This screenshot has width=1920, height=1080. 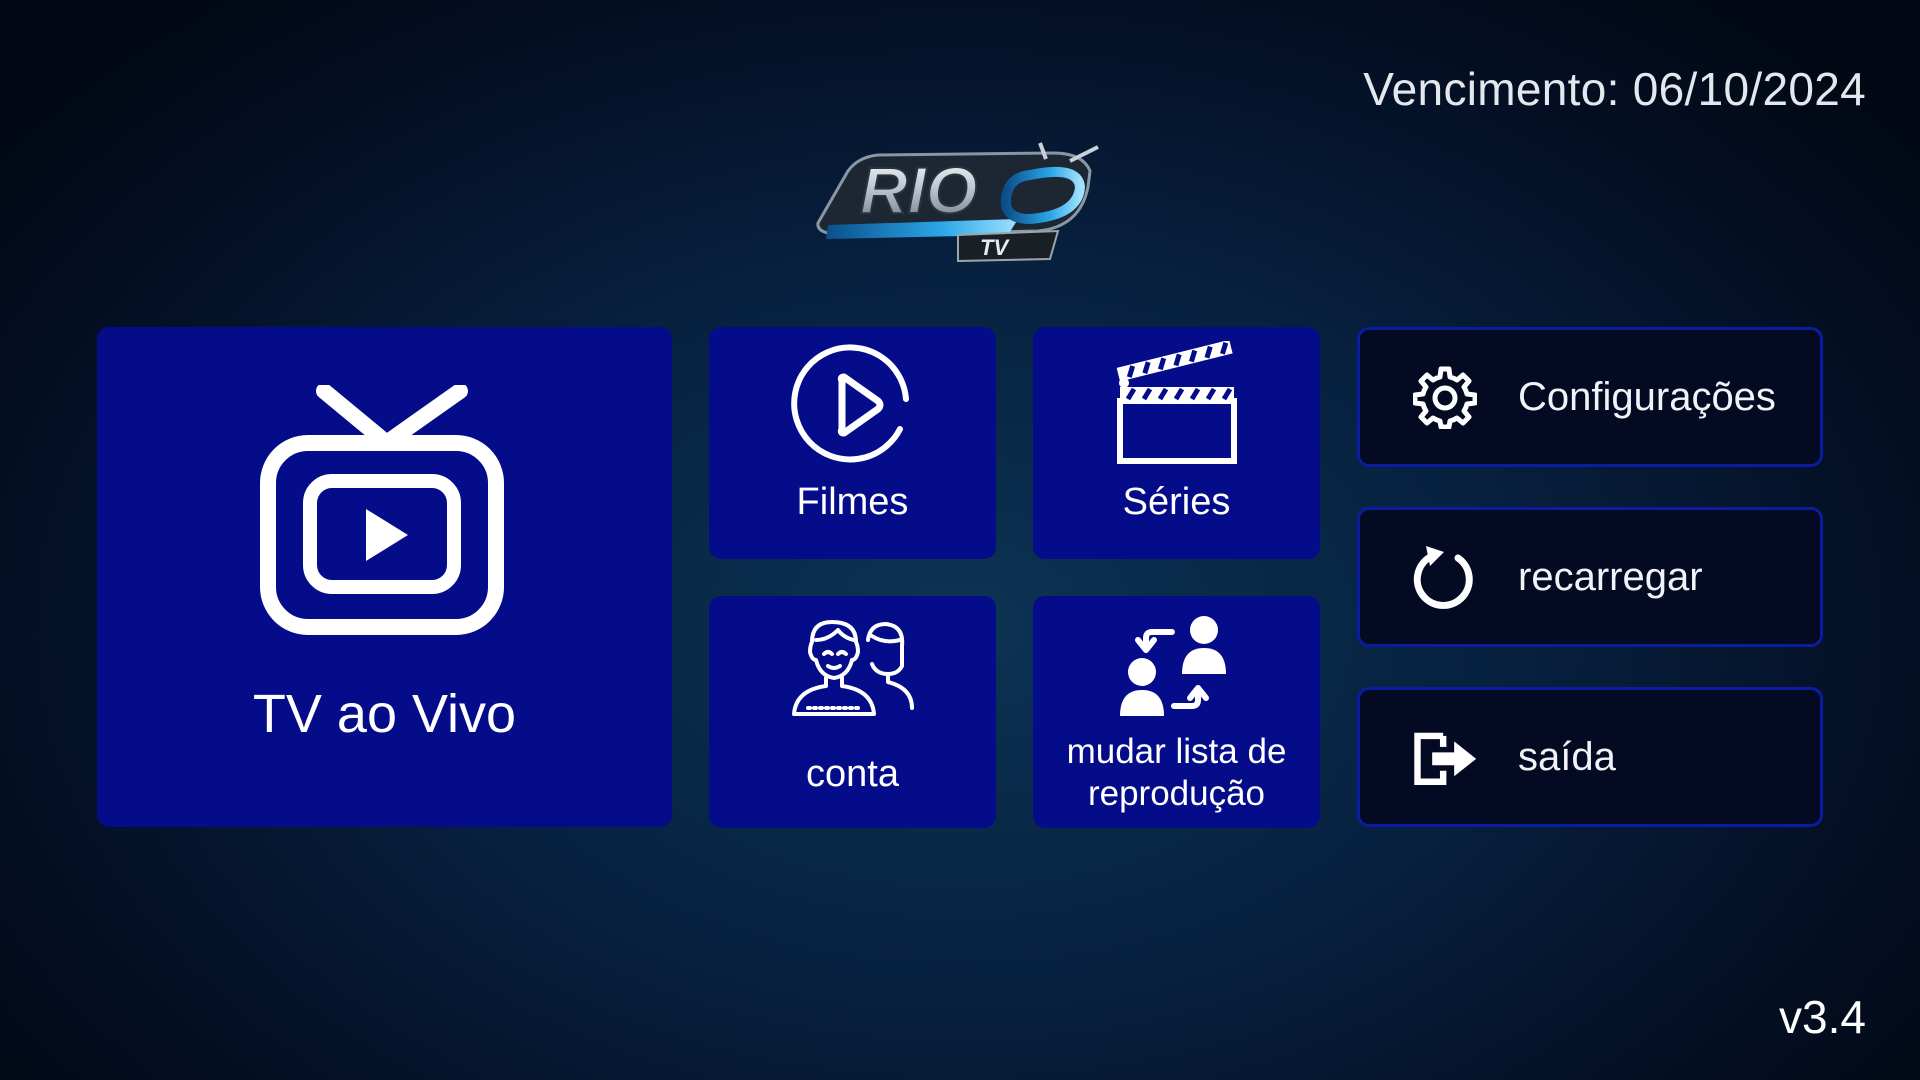 What do you see at coordinates (918, 190) in the screenshot?
I see `logo-main-text: RIO` at bounding box center [918, 190].